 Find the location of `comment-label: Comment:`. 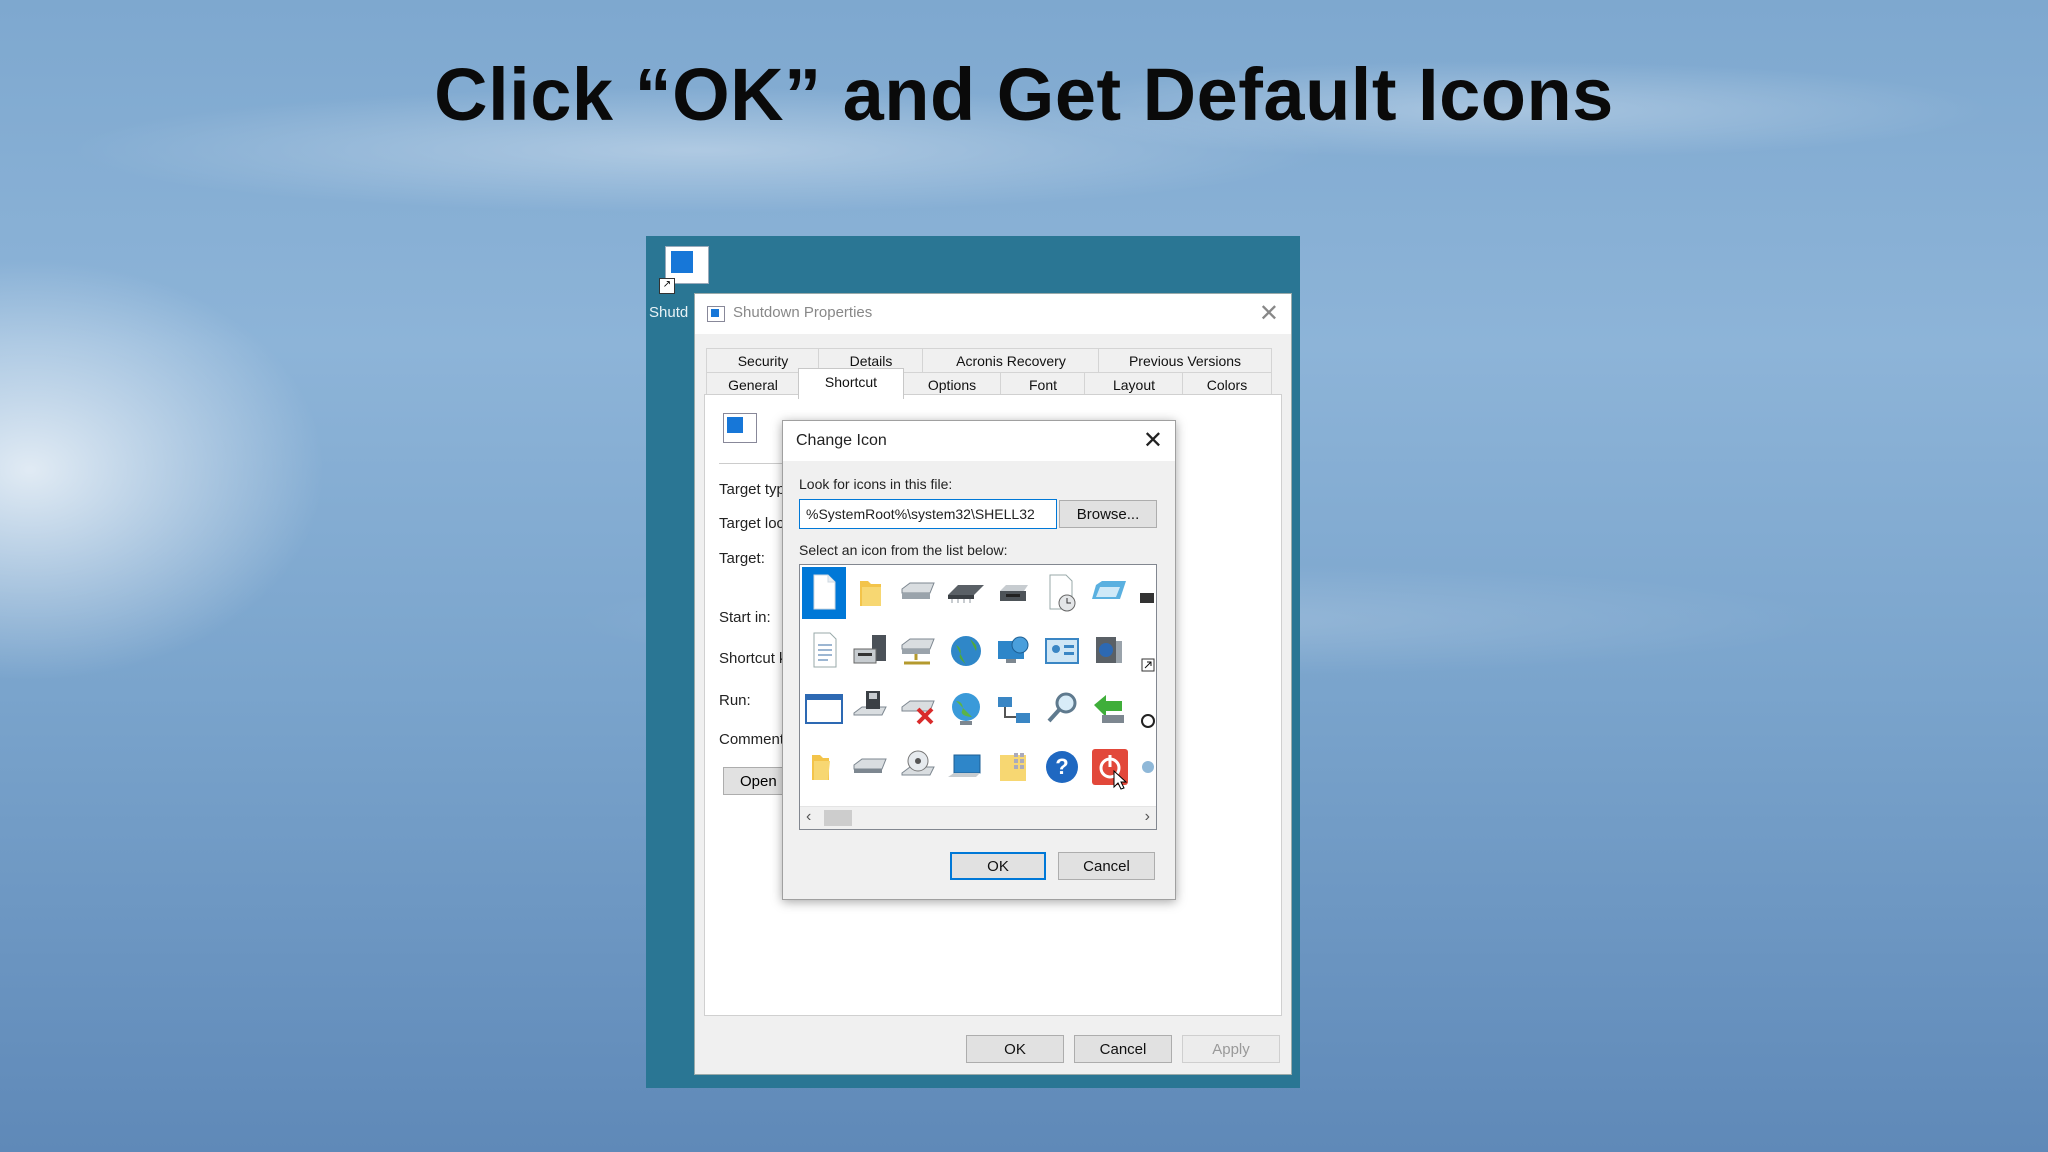

comment-label: Comment: is located at coordinates (754, 739).